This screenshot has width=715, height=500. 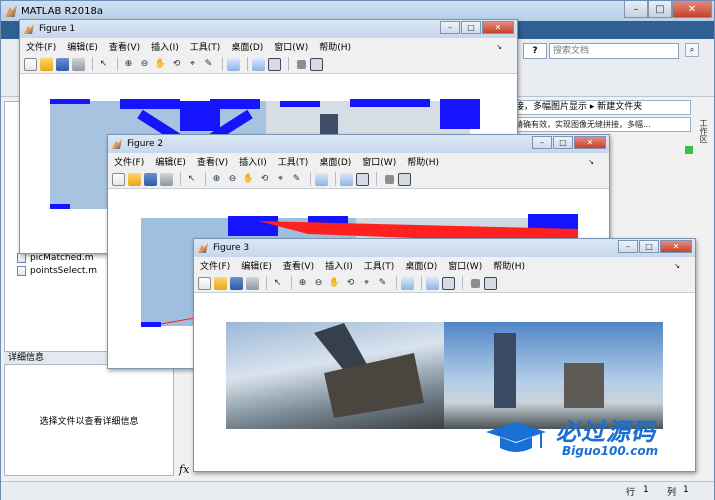 I want to click on list-item: pointsSelect.m, so click(x=57, y=270).